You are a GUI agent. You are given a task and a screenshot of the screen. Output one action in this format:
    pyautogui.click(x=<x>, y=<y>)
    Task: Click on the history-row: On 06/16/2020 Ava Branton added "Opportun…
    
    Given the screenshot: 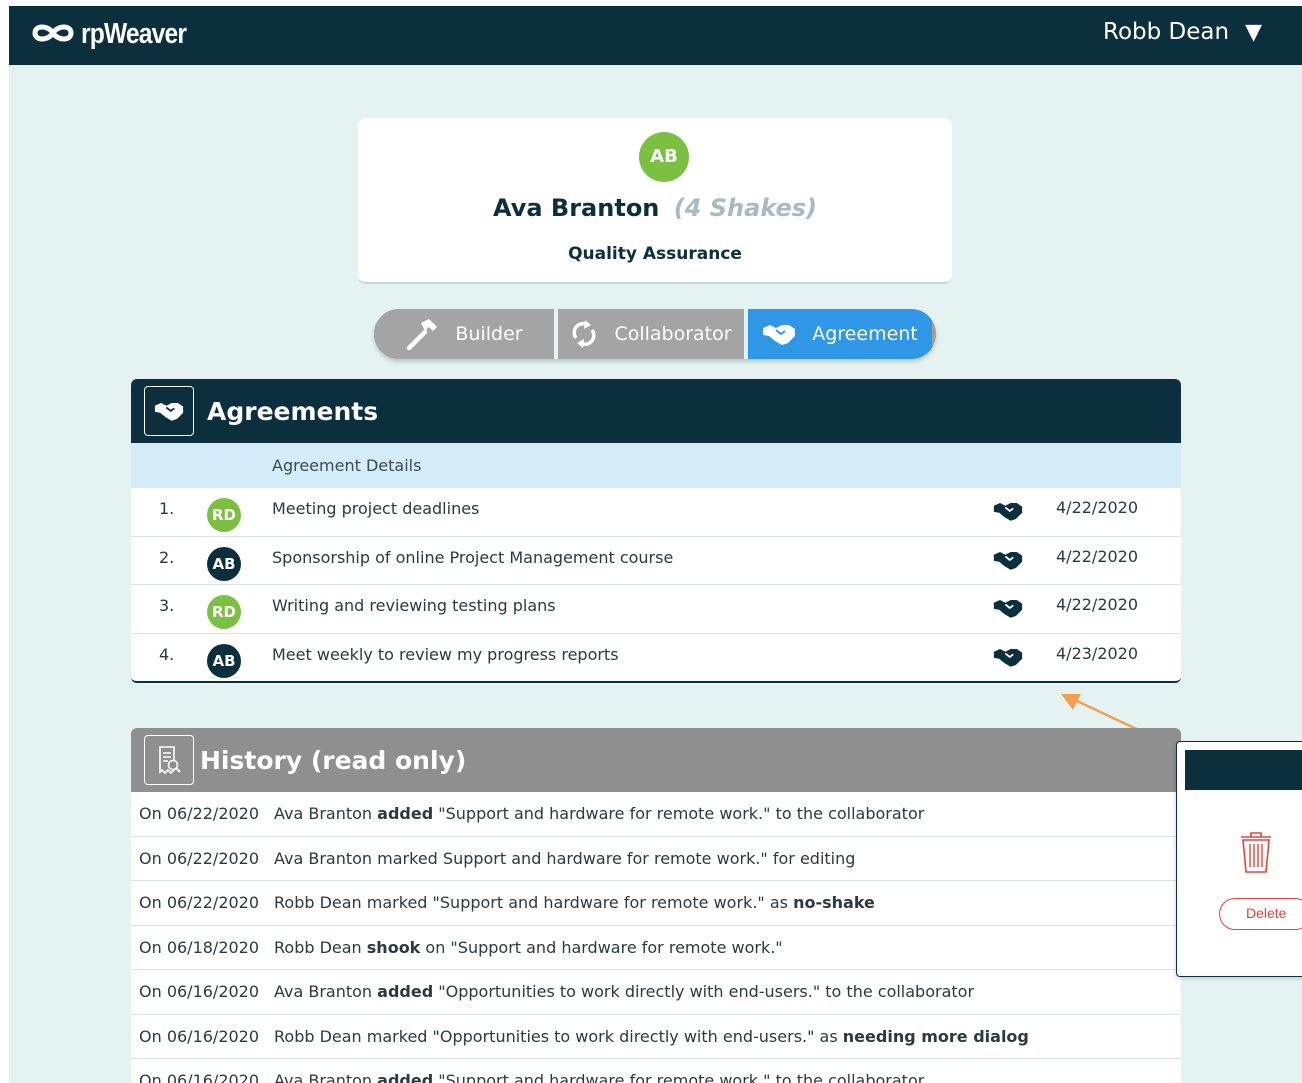 What is the action you would take?
    pyautogui.click(x=656, y=992)
    